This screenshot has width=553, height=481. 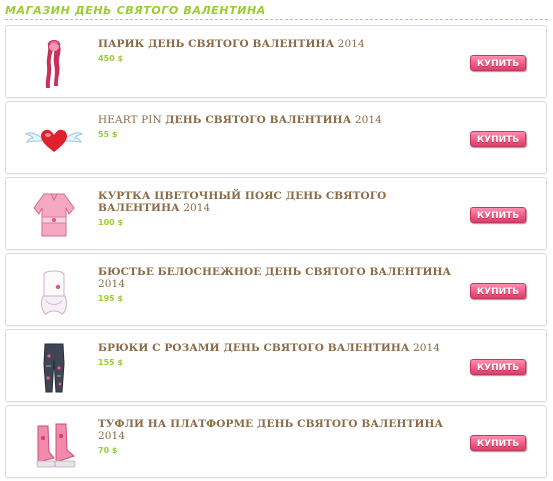 What do you see at coordinates (276, 19) in the screenshot?
I see `shop-title-divider` at bounding box center [276, 19].